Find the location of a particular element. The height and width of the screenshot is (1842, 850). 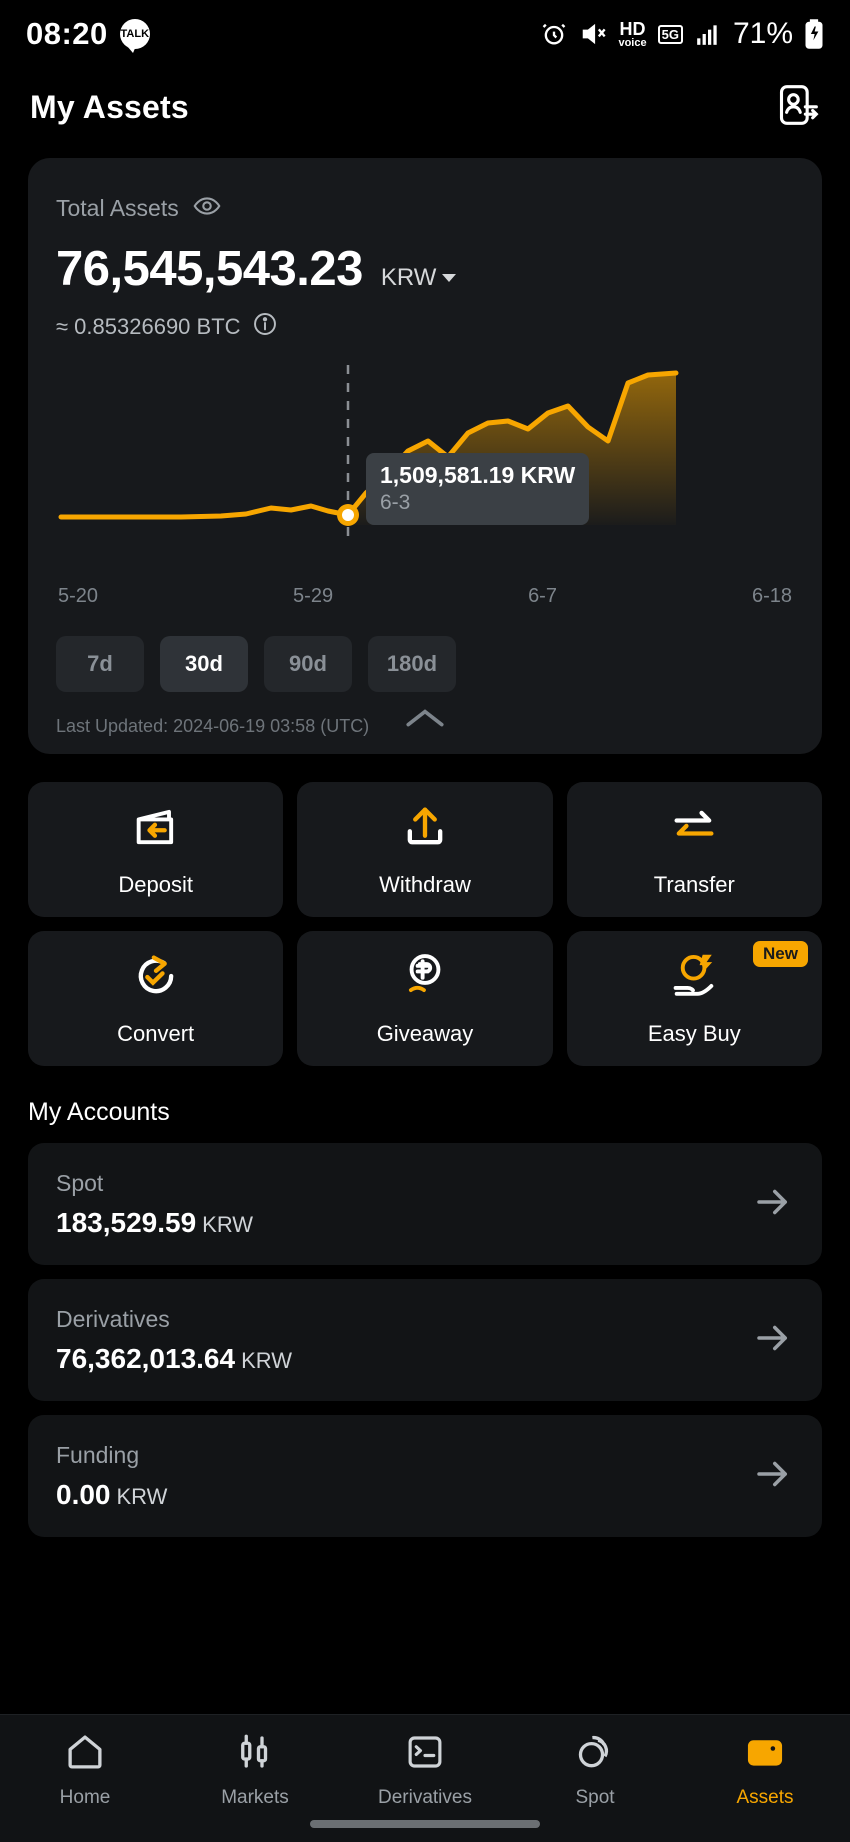

nav-label: Markets is located at coordinates (255, 1797).